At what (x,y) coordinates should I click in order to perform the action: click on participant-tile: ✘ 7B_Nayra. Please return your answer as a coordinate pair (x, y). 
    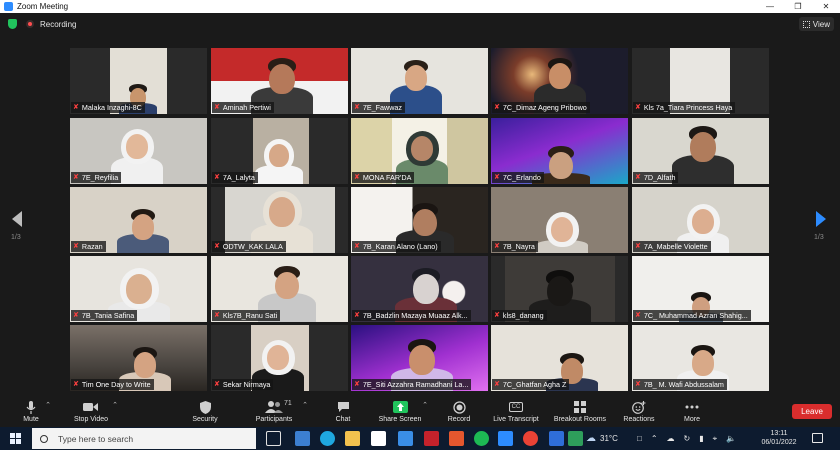
    Looking at the image, I should click on (559, 220).